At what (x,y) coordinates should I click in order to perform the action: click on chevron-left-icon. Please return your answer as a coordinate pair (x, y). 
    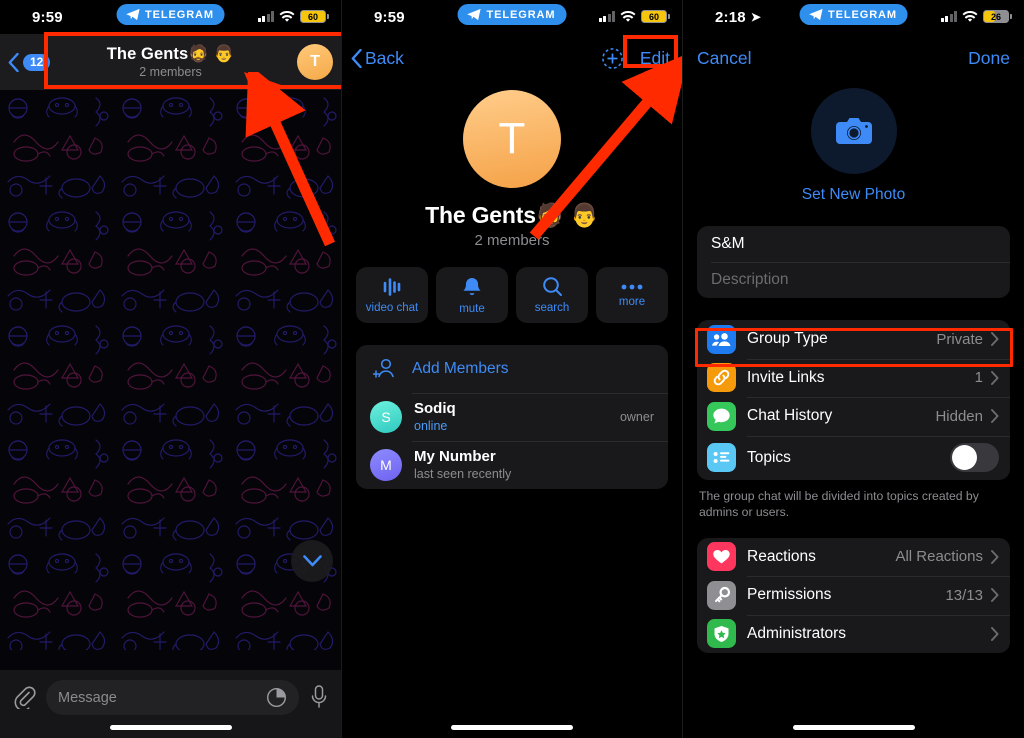
    Looking at the image, I should click on (356, 58).